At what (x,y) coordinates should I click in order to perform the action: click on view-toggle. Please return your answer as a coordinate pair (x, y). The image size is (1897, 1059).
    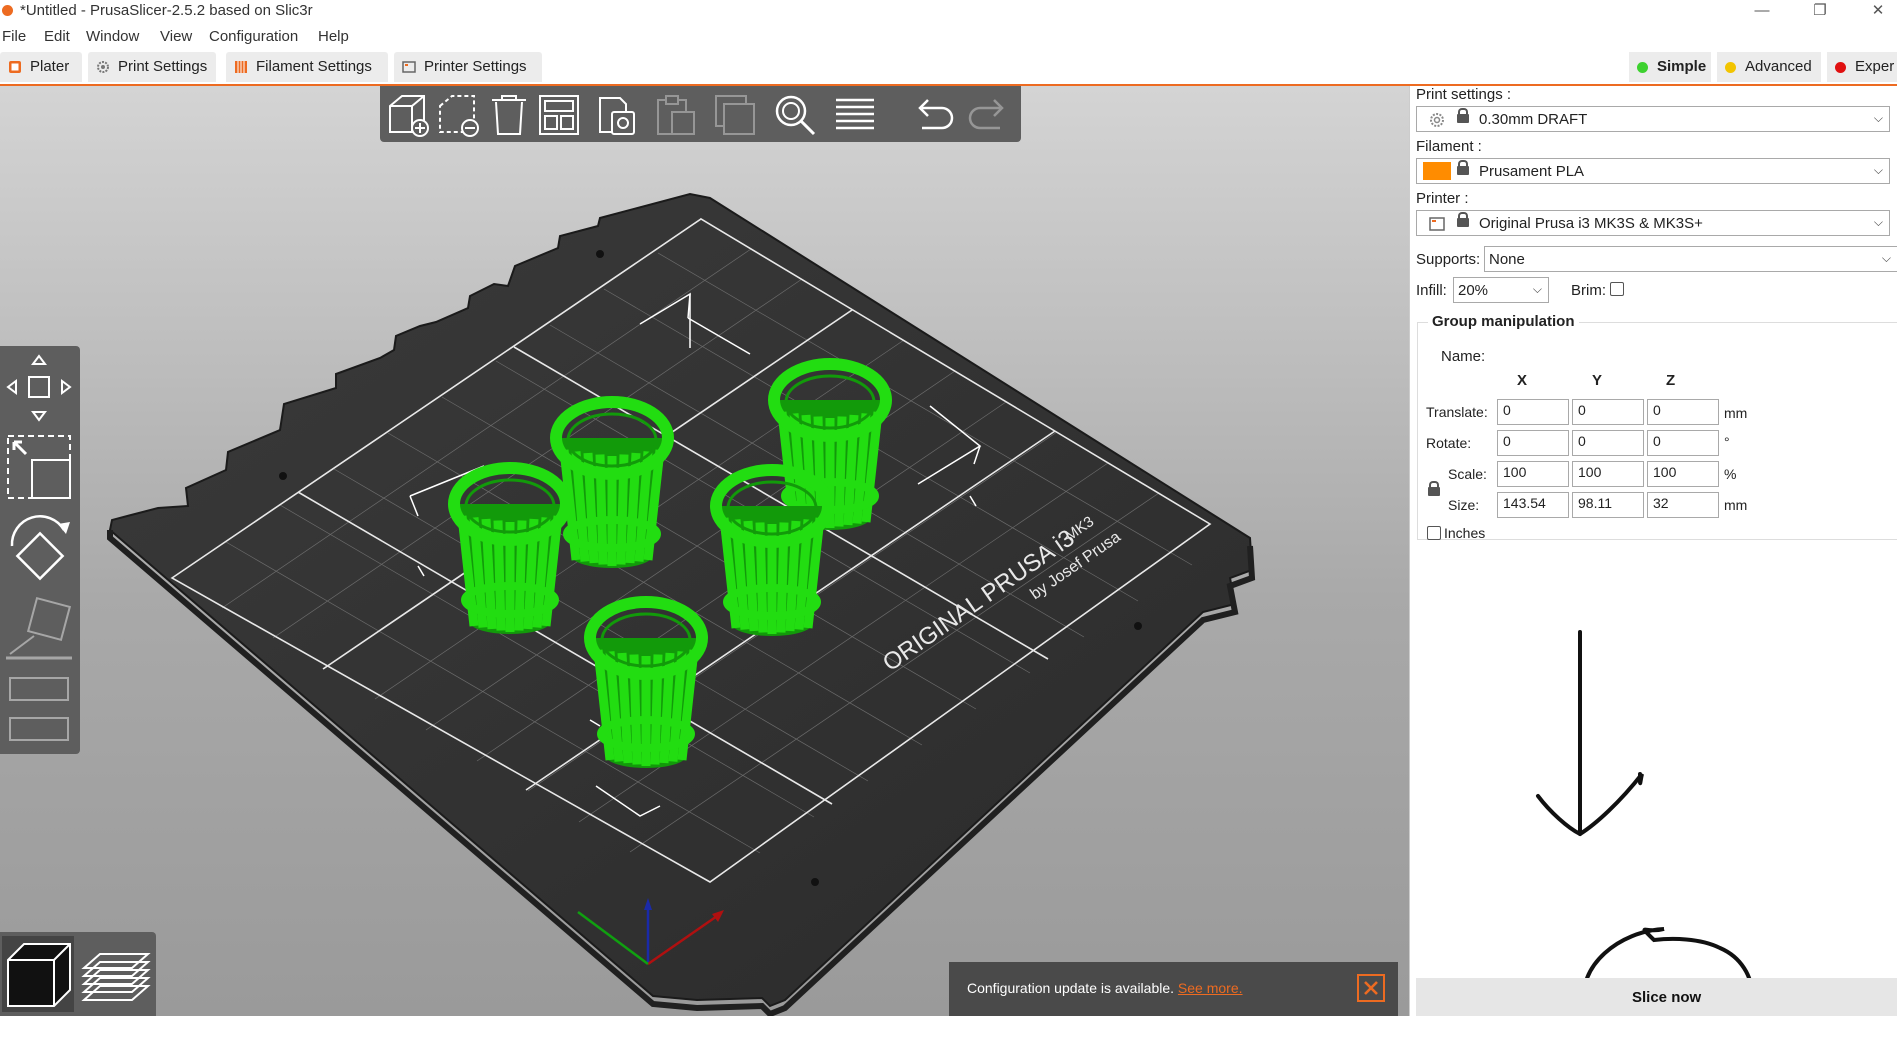
    Looking at the image, I should click on (78, 974).